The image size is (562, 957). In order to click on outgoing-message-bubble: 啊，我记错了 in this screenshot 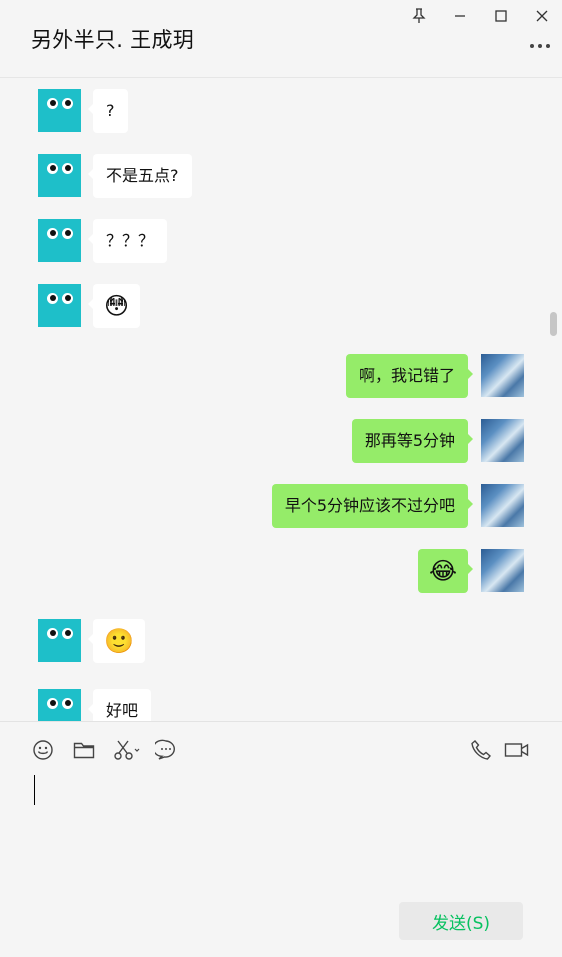, I will do `click(409, 376)`.